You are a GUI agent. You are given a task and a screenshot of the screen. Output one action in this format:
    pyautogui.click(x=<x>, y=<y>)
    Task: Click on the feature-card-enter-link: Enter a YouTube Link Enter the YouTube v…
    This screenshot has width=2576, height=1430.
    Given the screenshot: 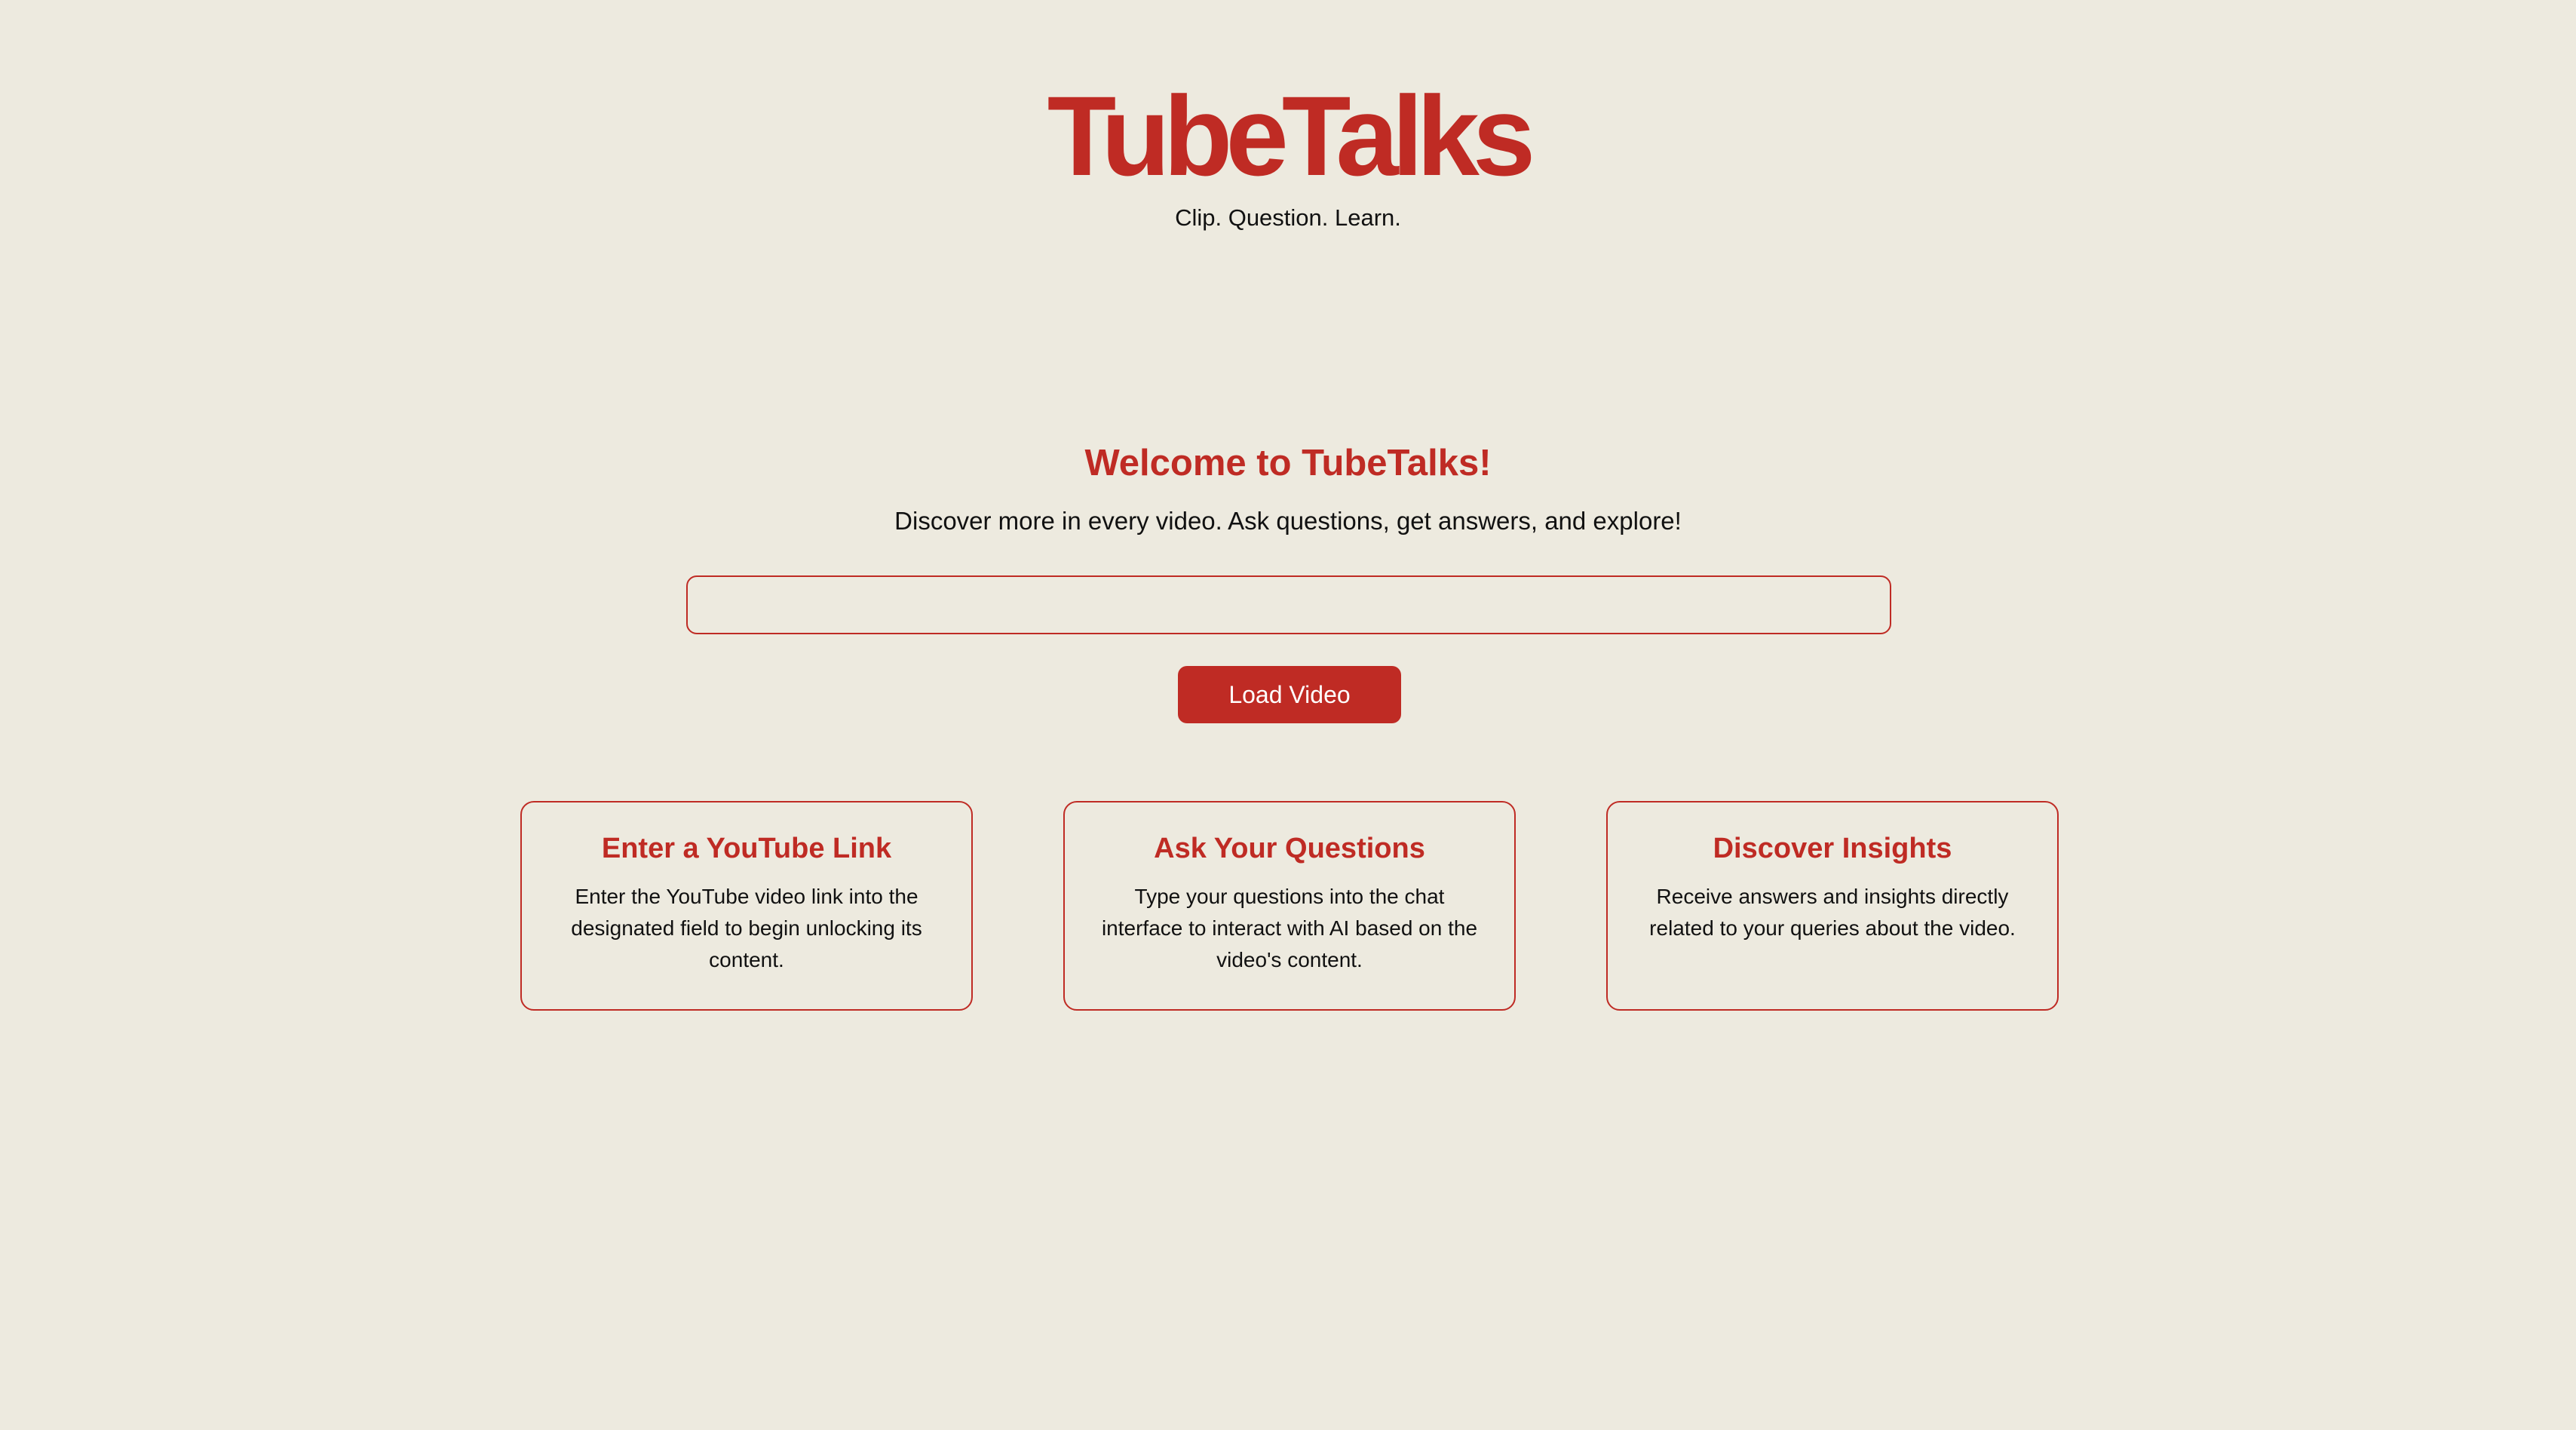 What is the action you would take?
    pyautogui.click(x=746, y=906)
    